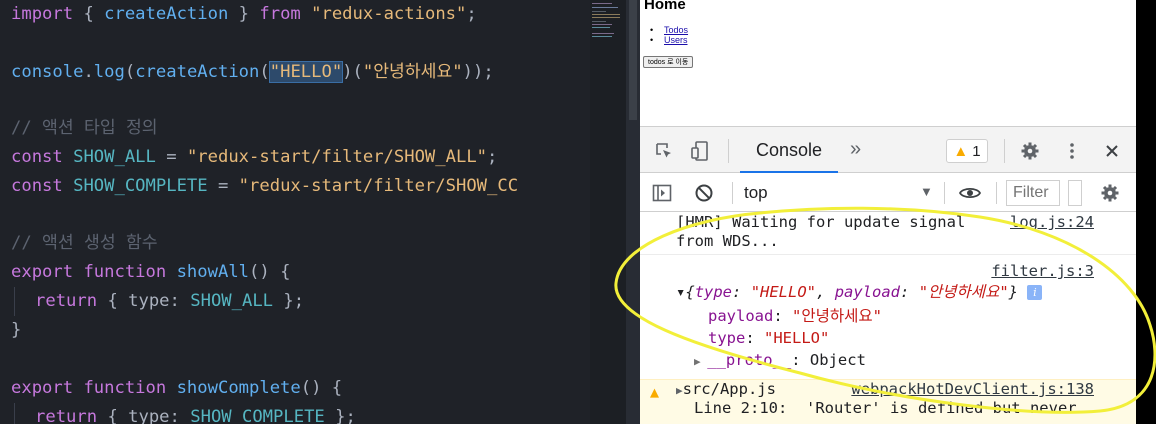  Describe the element at coordinates (1112, 151) in the screenshot. I see `close-icon` at that location.